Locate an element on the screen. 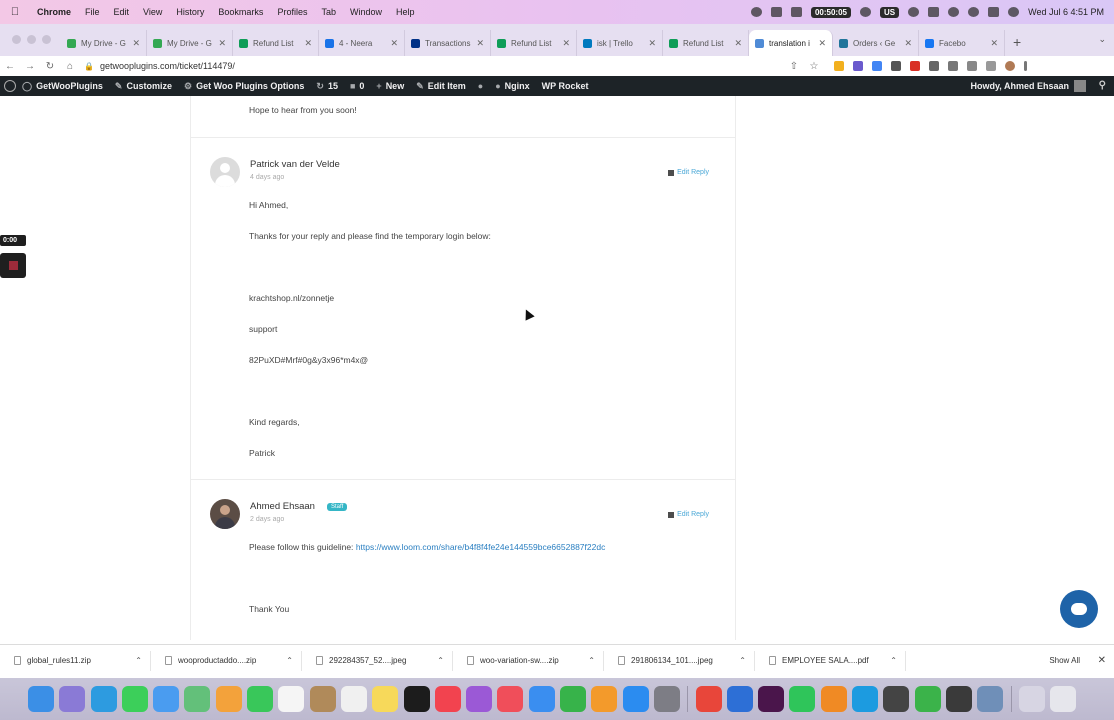 Image resolution: width=1114 pixels, height=720 pixels. pages-icon is located at coordinates (604, 699).